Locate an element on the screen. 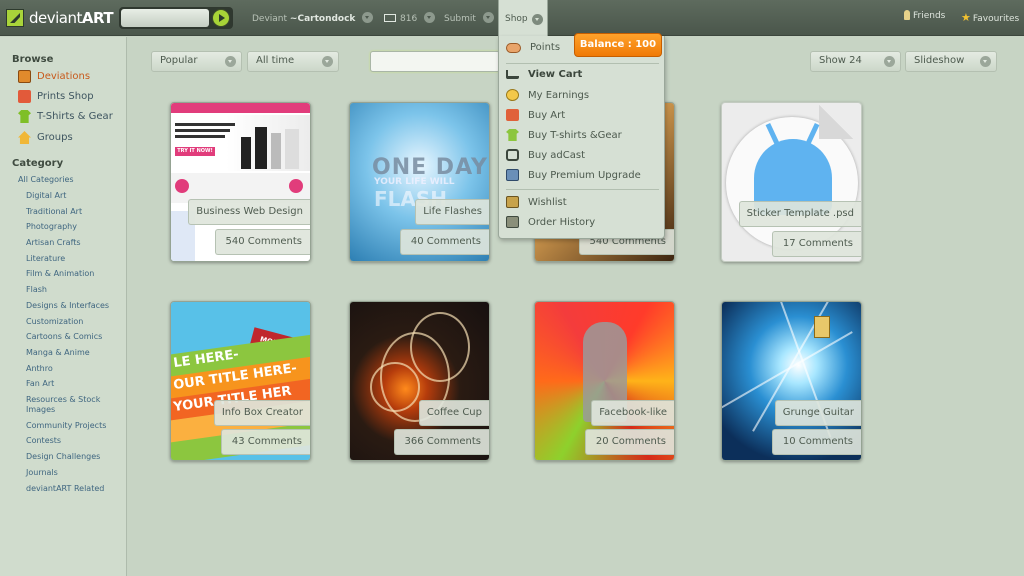 This screenshot has height=576, width=1024. category-item: Customization is located at coordinates (54, 322).